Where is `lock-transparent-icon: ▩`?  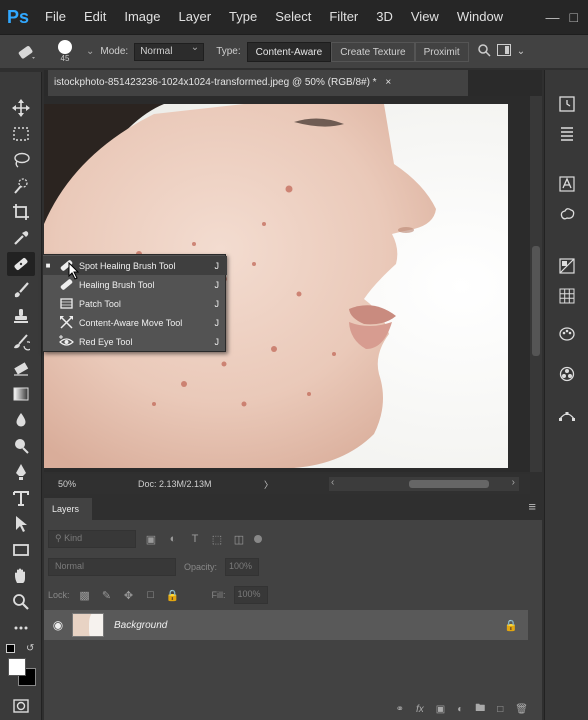
lock-transparent-icon: ▩ is located at coordinates (85, 595).